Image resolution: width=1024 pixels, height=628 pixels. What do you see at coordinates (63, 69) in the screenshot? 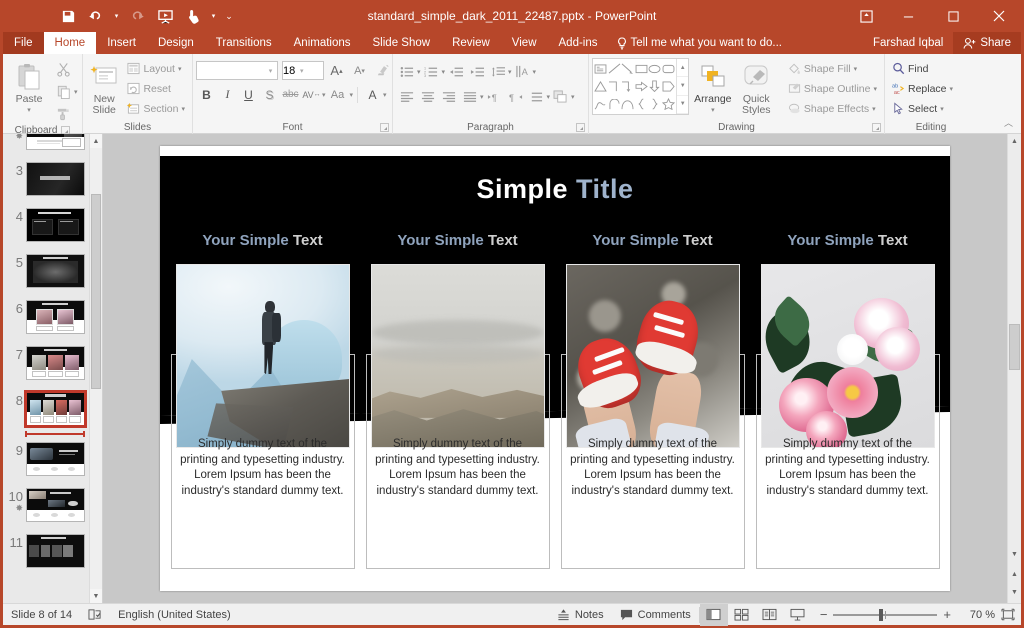
I see `cut-icon` at bounding box center [63, 69].